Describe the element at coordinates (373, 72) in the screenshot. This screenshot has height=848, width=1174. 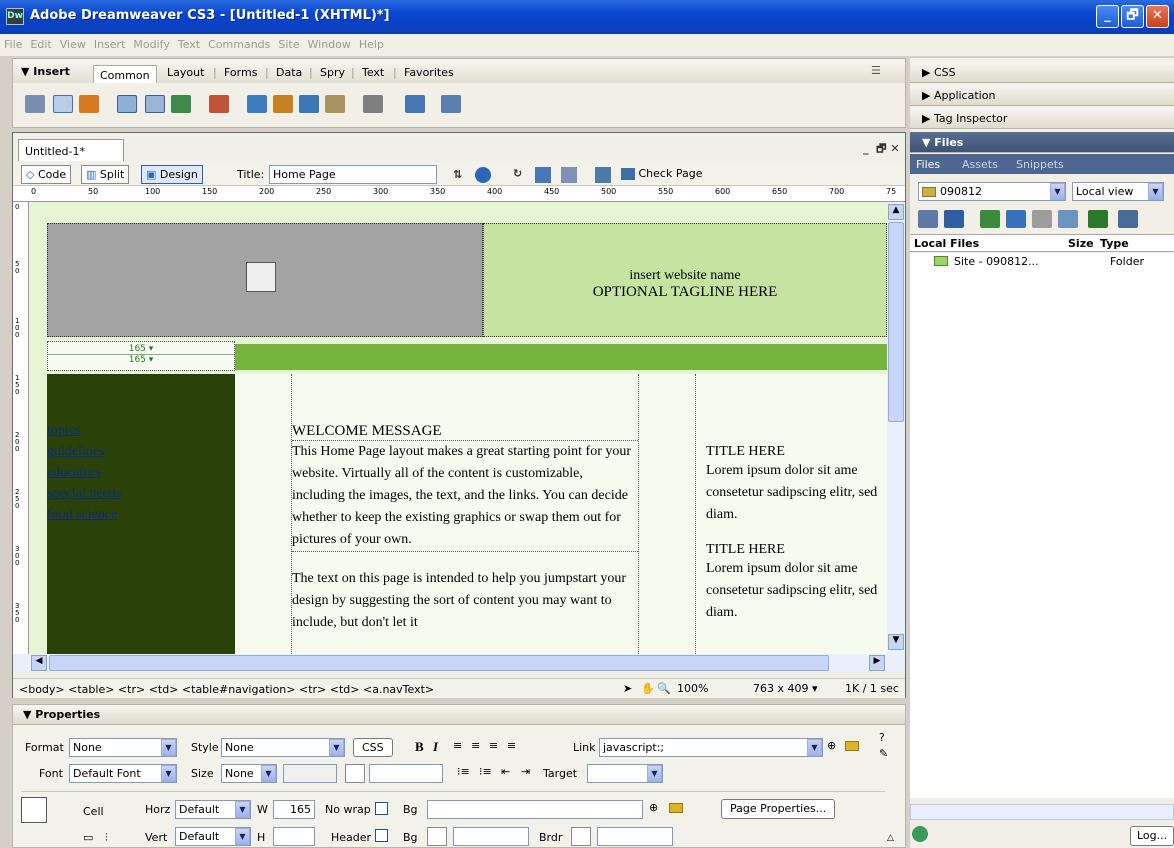
I see `tab-text: Text` at that location.